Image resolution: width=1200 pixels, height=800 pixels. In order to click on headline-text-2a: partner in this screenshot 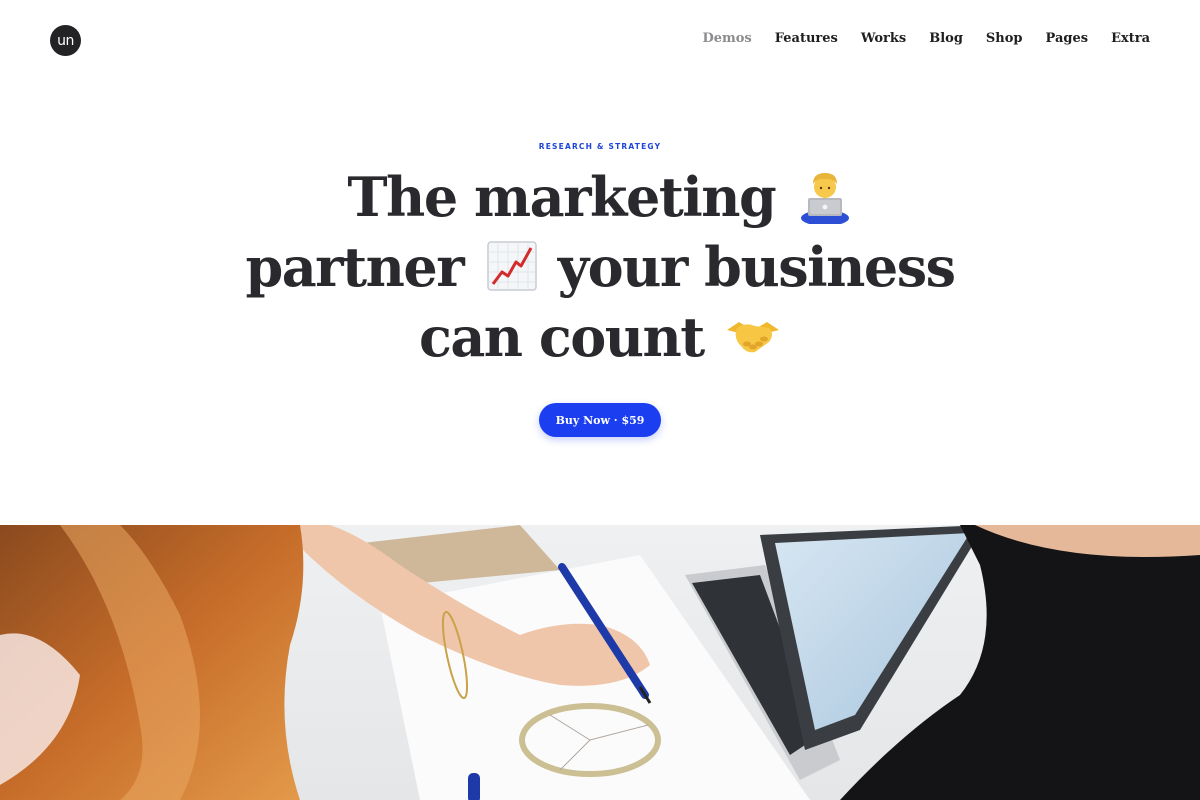, I will do `click(354, 267)`.